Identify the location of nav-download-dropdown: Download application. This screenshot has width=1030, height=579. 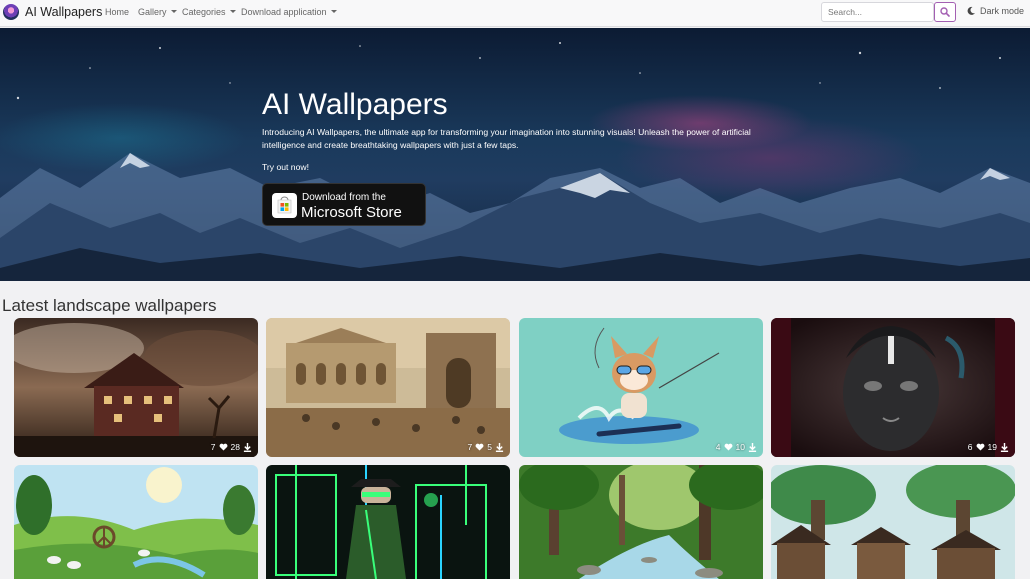
(289, 12).